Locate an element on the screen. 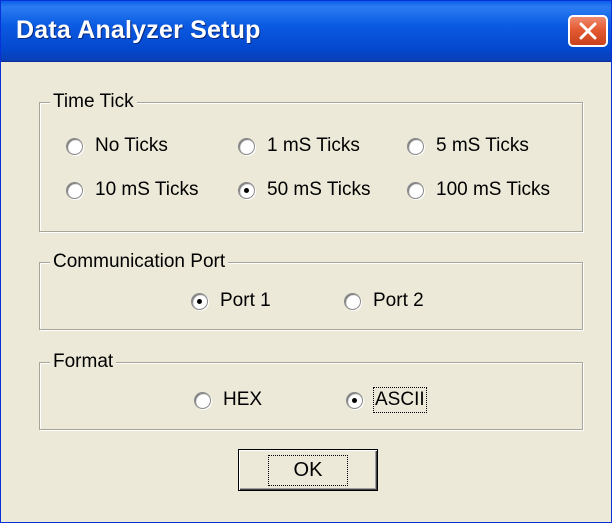  window-title: Data Analyzer Setup is located at coordinates (138, 30).